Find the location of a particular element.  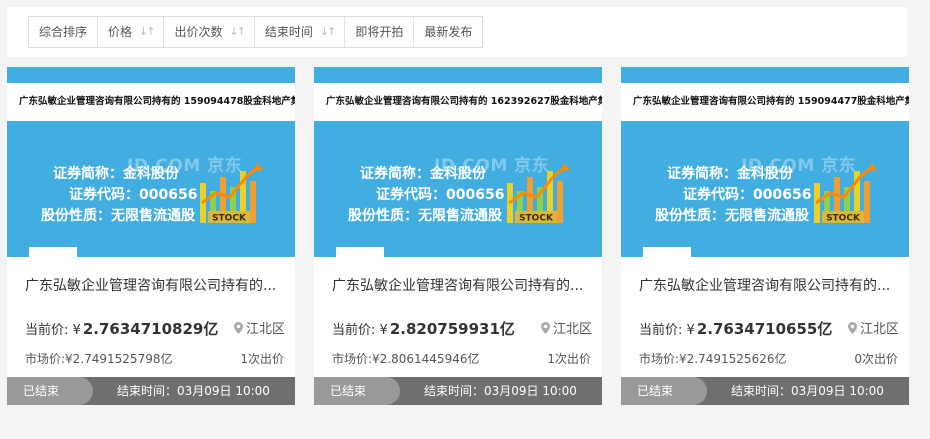

price-amount: 2.7634710655亿 is located at coordinates (764, 329).